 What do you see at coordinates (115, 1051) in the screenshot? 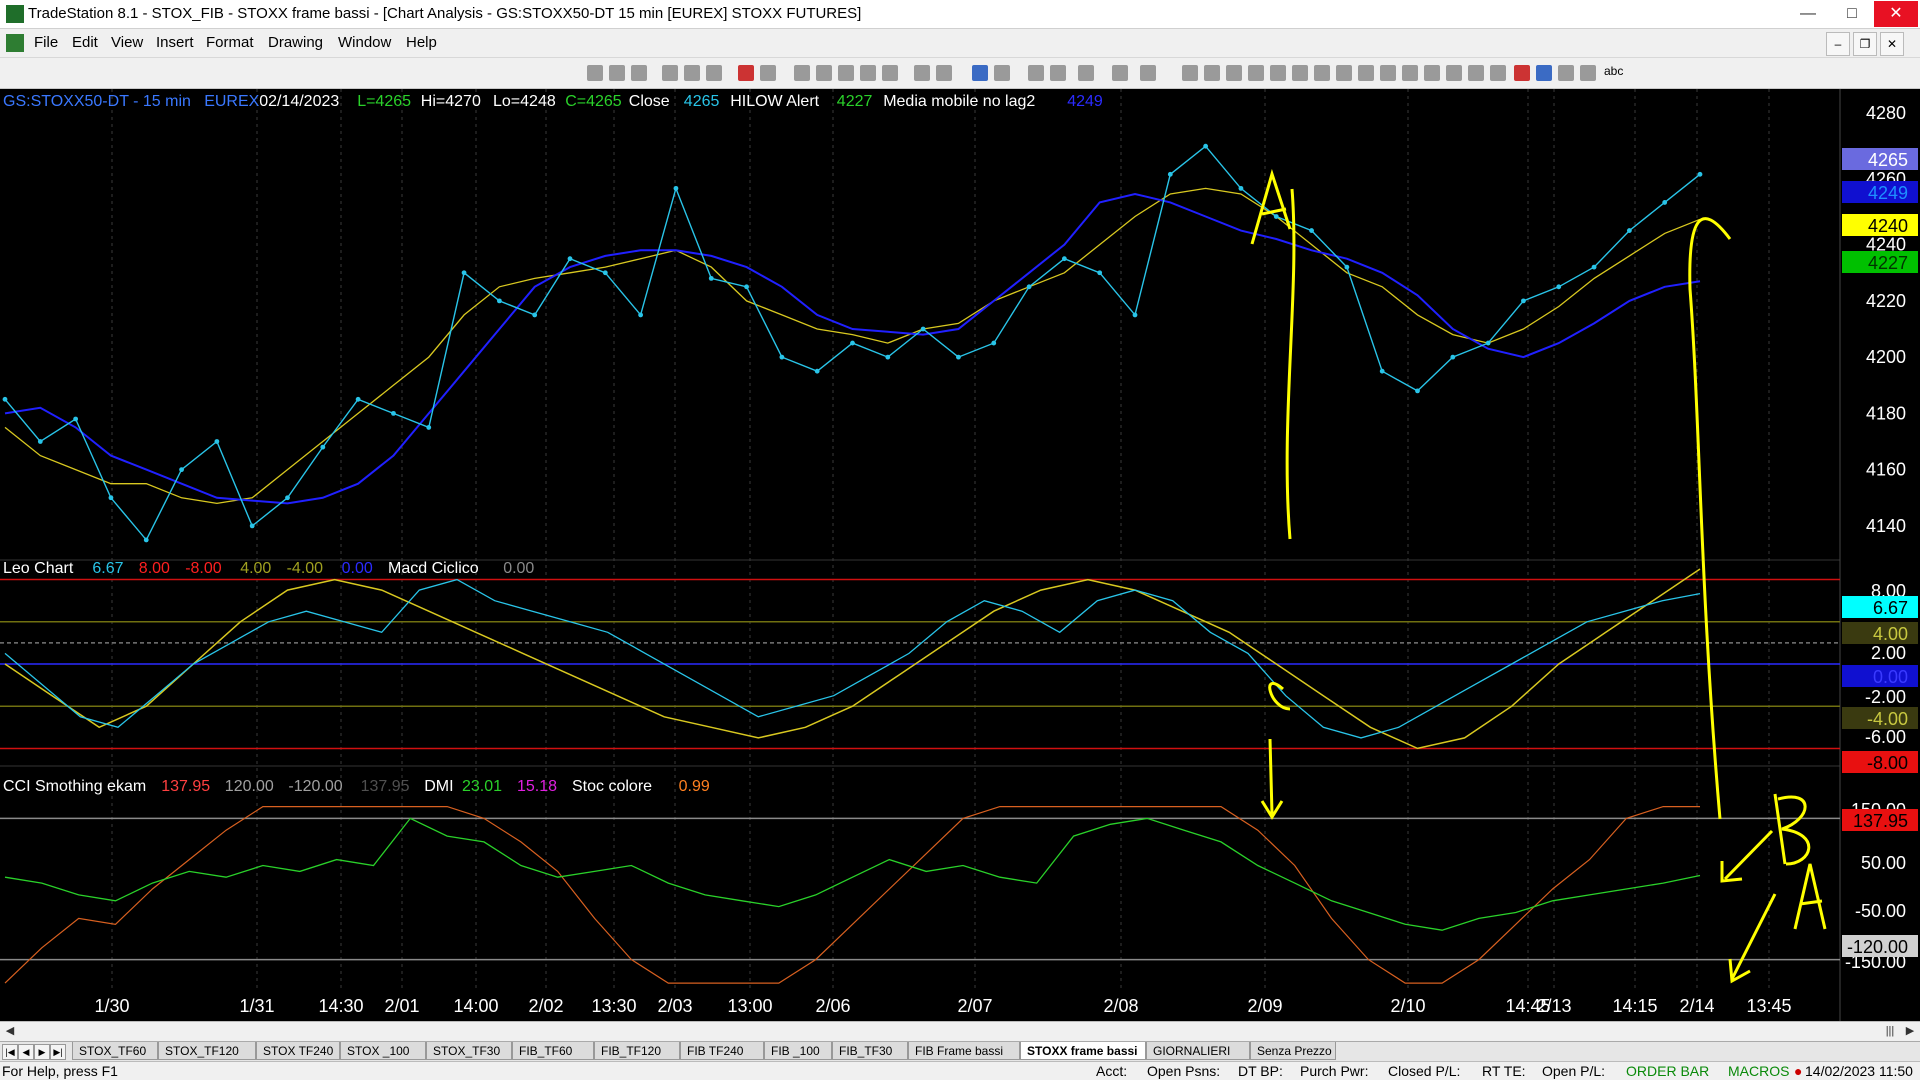
I see `workspace-tab: STOX_TF60` at bounding box center [115, 1051].